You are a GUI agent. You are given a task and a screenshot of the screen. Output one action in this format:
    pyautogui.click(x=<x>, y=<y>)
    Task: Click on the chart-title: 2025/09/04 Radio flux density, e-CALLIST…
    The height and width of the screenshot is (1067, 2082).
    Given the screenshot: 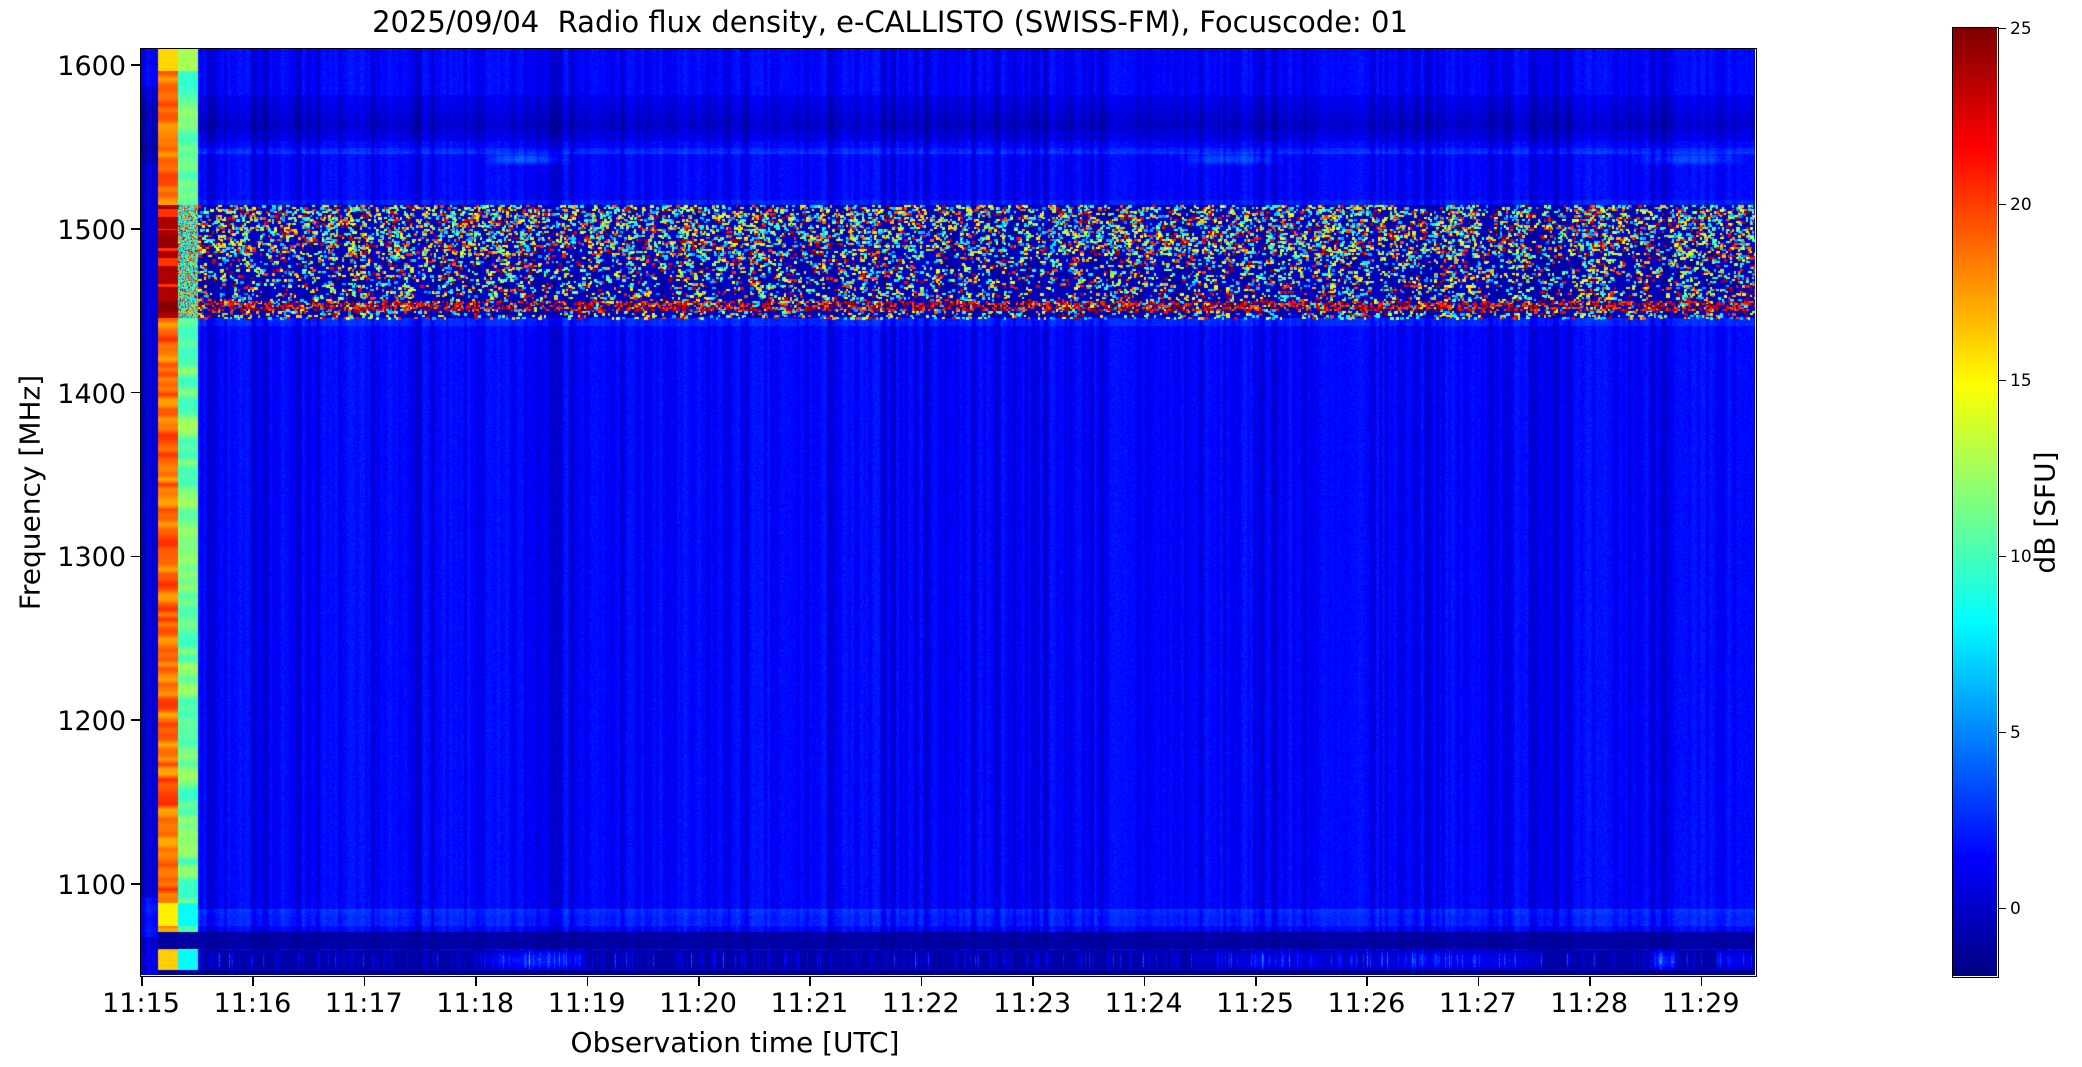 What is the action you would take?
    pyautogui.click(x=890, y=22)
    